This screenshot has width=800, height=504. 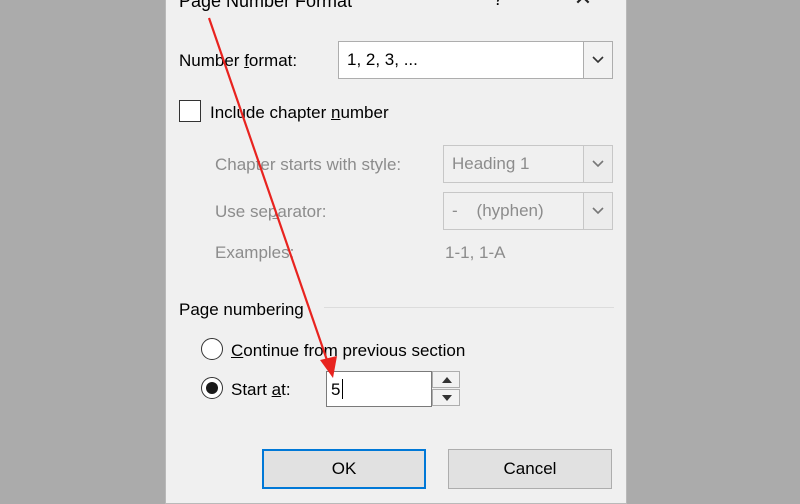 I want to click on start-at-spinner, so click(x=446, y=389).